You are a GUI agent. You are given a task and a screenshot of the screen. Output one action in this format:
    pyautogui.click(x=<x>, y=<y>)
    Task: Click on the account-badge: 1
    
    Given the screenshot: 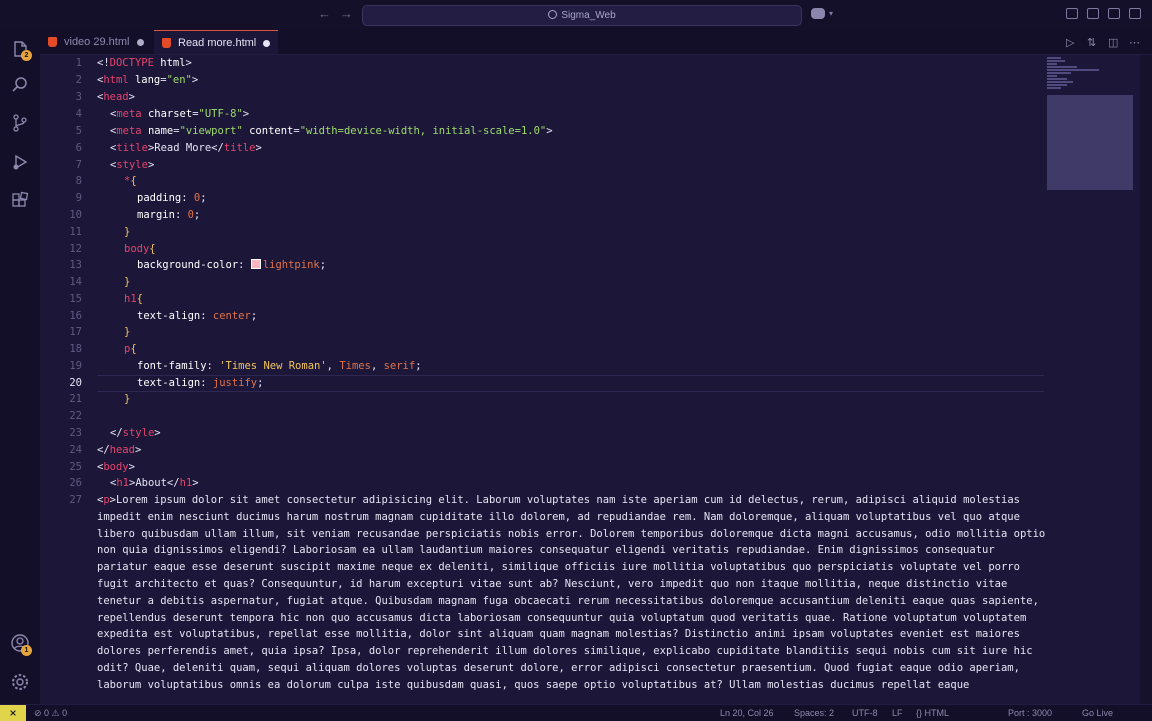 What is the action you would take?
    pyautogui.click(x=26, y=650)
    